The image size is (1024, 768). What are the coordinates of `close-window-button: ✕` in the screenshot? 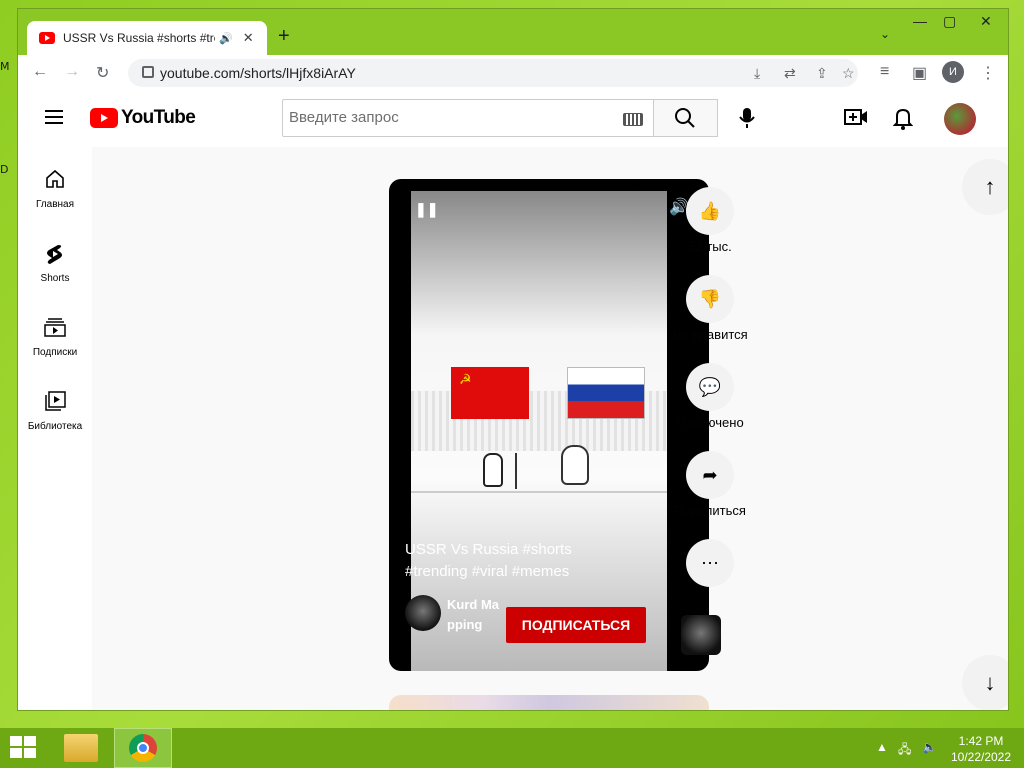 It's located at (986, 21).